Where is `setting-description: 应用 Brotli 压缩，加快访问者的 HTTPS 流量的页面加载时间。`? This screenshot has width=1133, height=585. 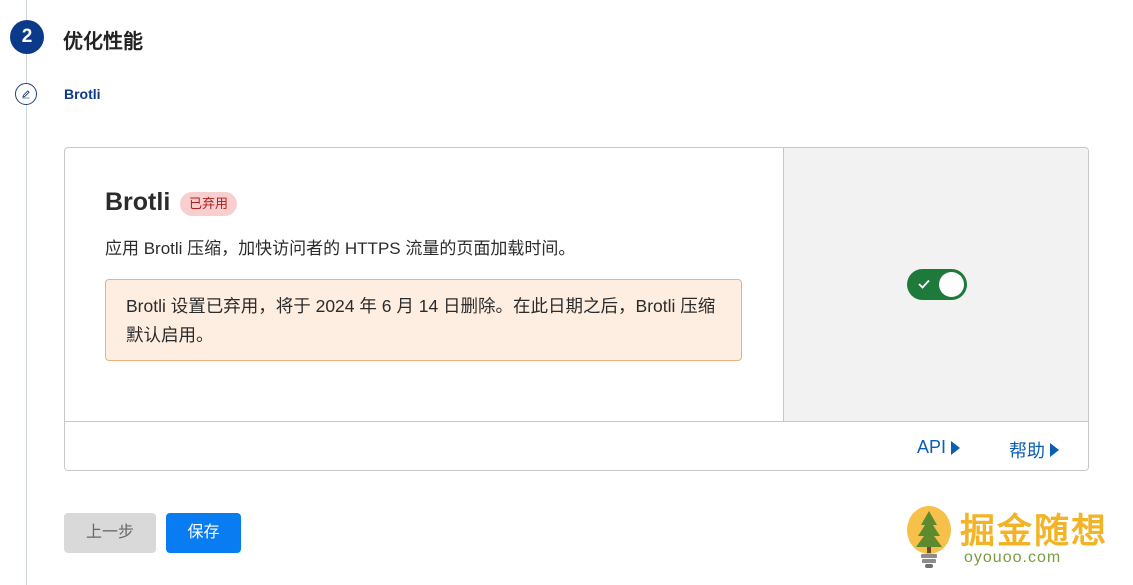 setting-description: 应用 Brotli 压缩，加快访问者的 HTTPS 流量的页面加载时间。 is located at coordinates (340, 248).